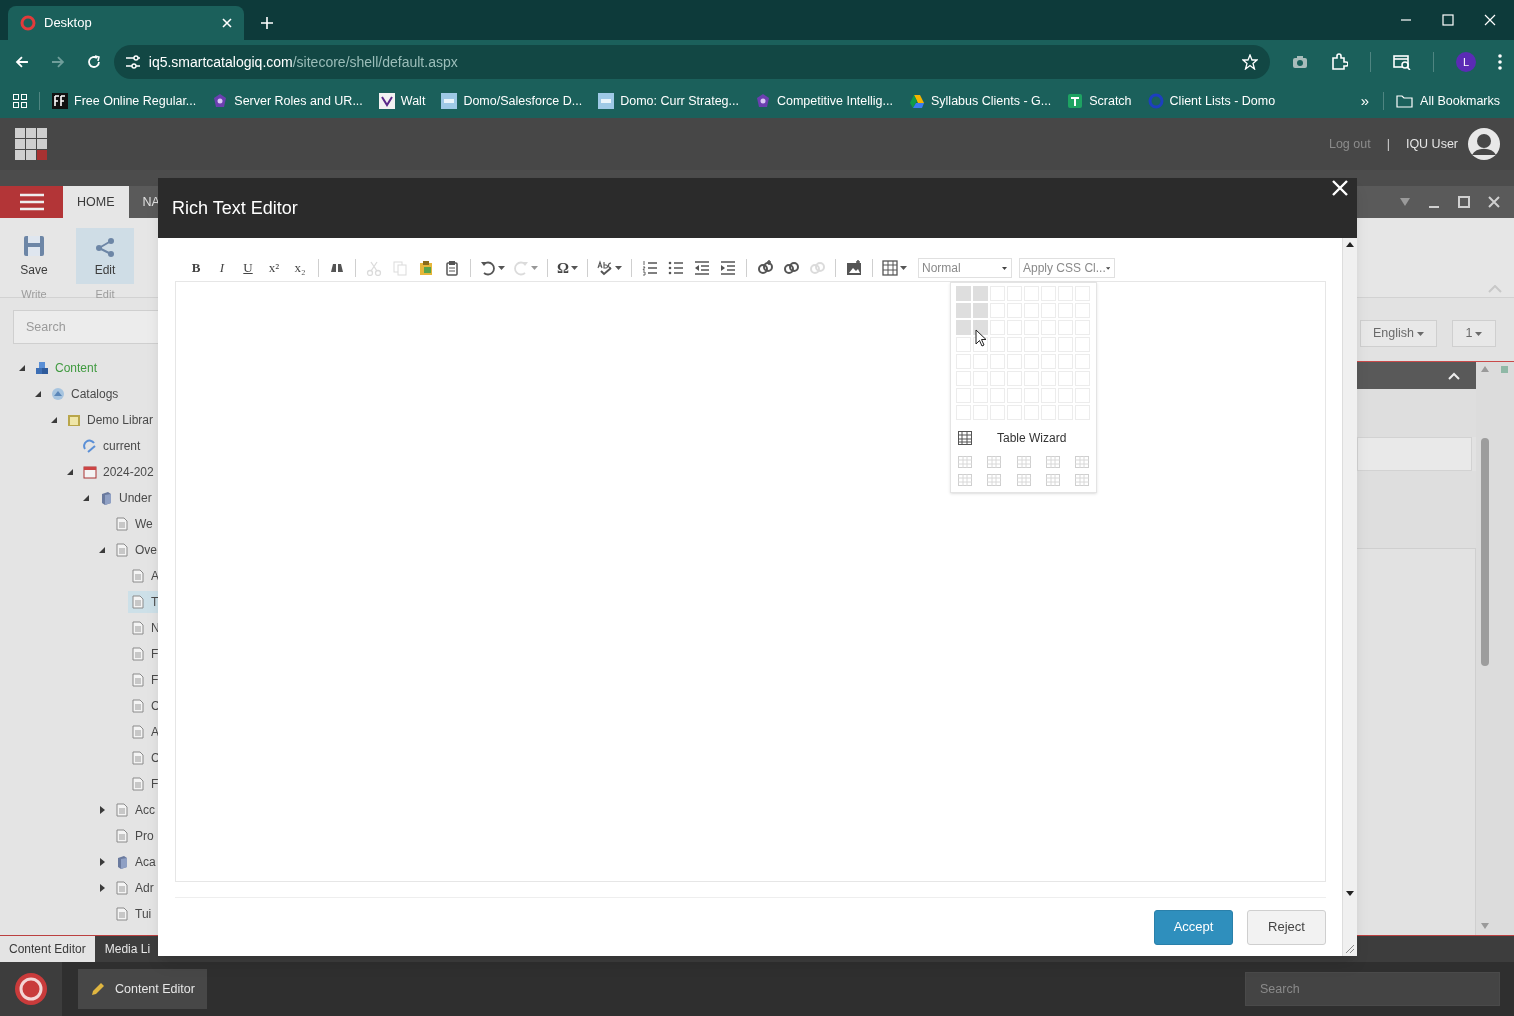  I want to click on forward-icon, so click(57, 62).